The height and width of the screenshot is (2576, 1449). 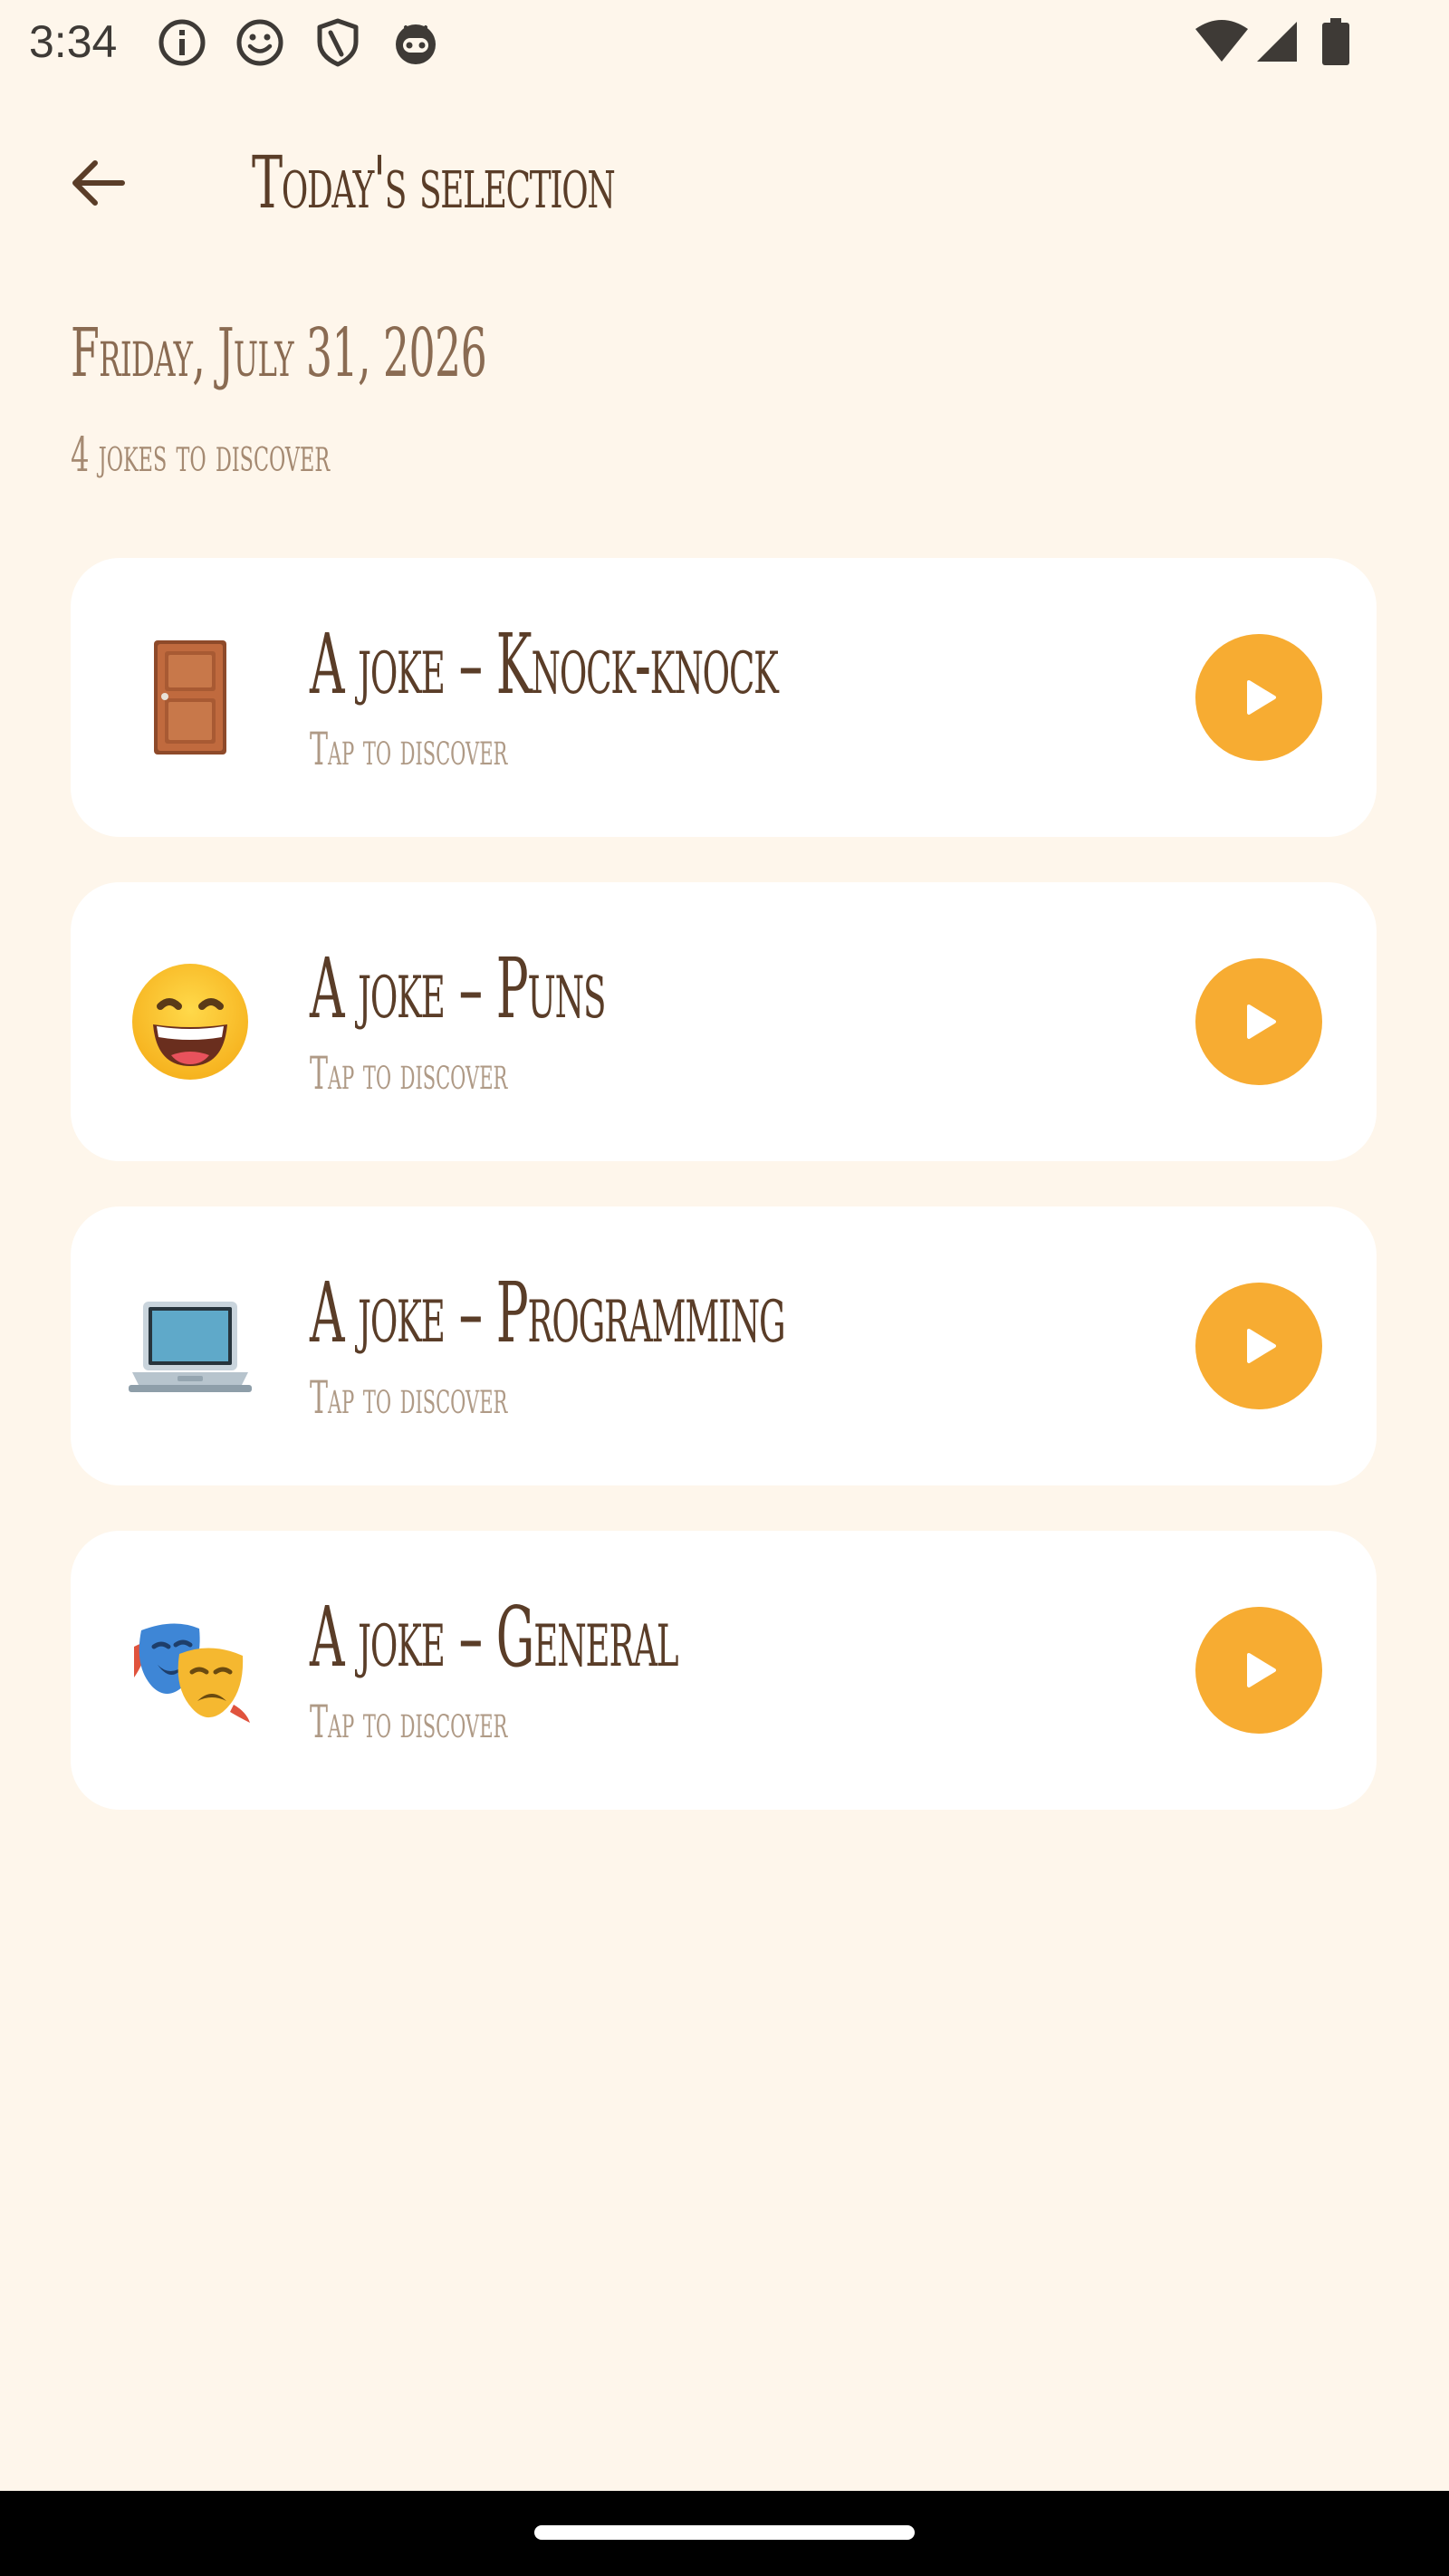 I want to click on joke-card-programming: A joke – Programming Tap to discover, so click(x=724, y=1345).